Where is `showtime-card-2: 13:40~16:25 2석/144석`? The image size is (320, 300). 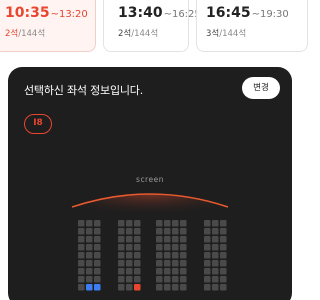
showtime-card-2: 13:40~16:25 2석/144석 is located at coordinates (152, 26).